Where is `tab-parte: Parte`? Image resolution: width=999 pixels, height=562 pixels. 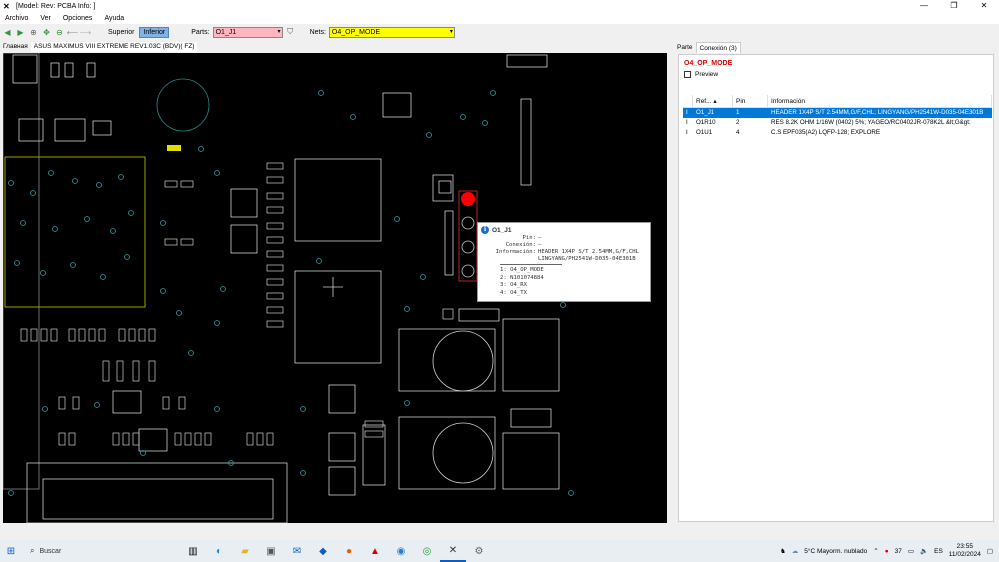
tab-parte: Parte is located at coordinates (685, 47).